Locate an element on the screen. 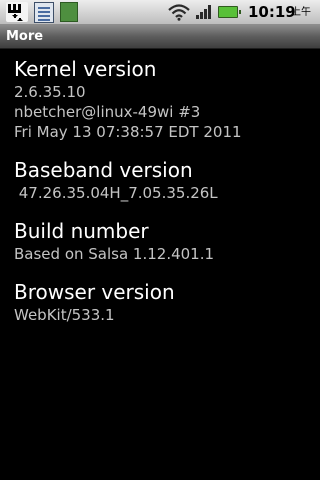 This screenshot has width=320, height=480. usb-debugging-icon is located at coordinates (17, 12).